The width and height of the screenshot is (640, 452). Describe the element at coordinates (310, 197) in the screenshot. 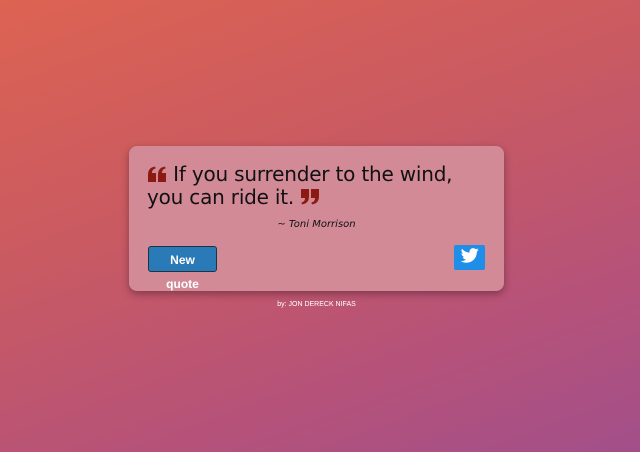

I see `quote-right-icon` at that location.